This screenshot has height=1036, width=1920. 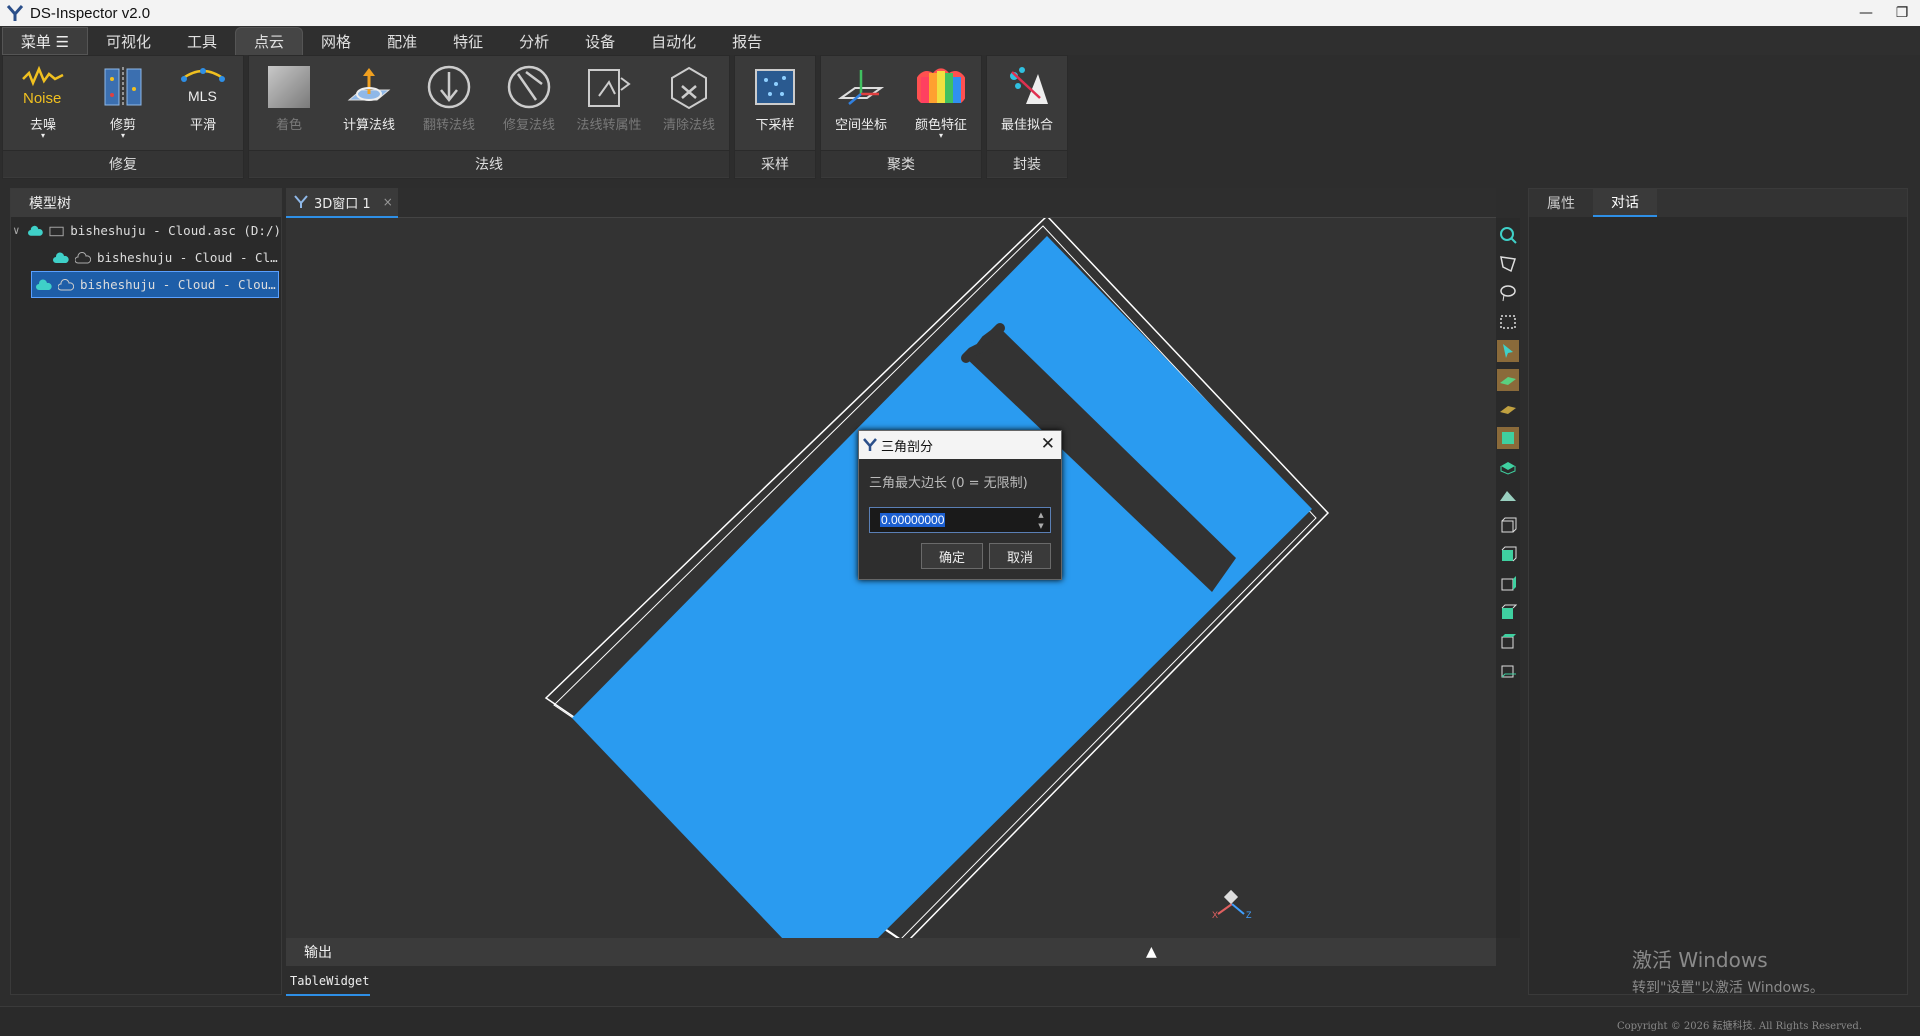 What do you see at coordinates (891, 952) in the screenshot?
I see `output-panel-header: 输出 ▲` at bounding box center [891, 952].